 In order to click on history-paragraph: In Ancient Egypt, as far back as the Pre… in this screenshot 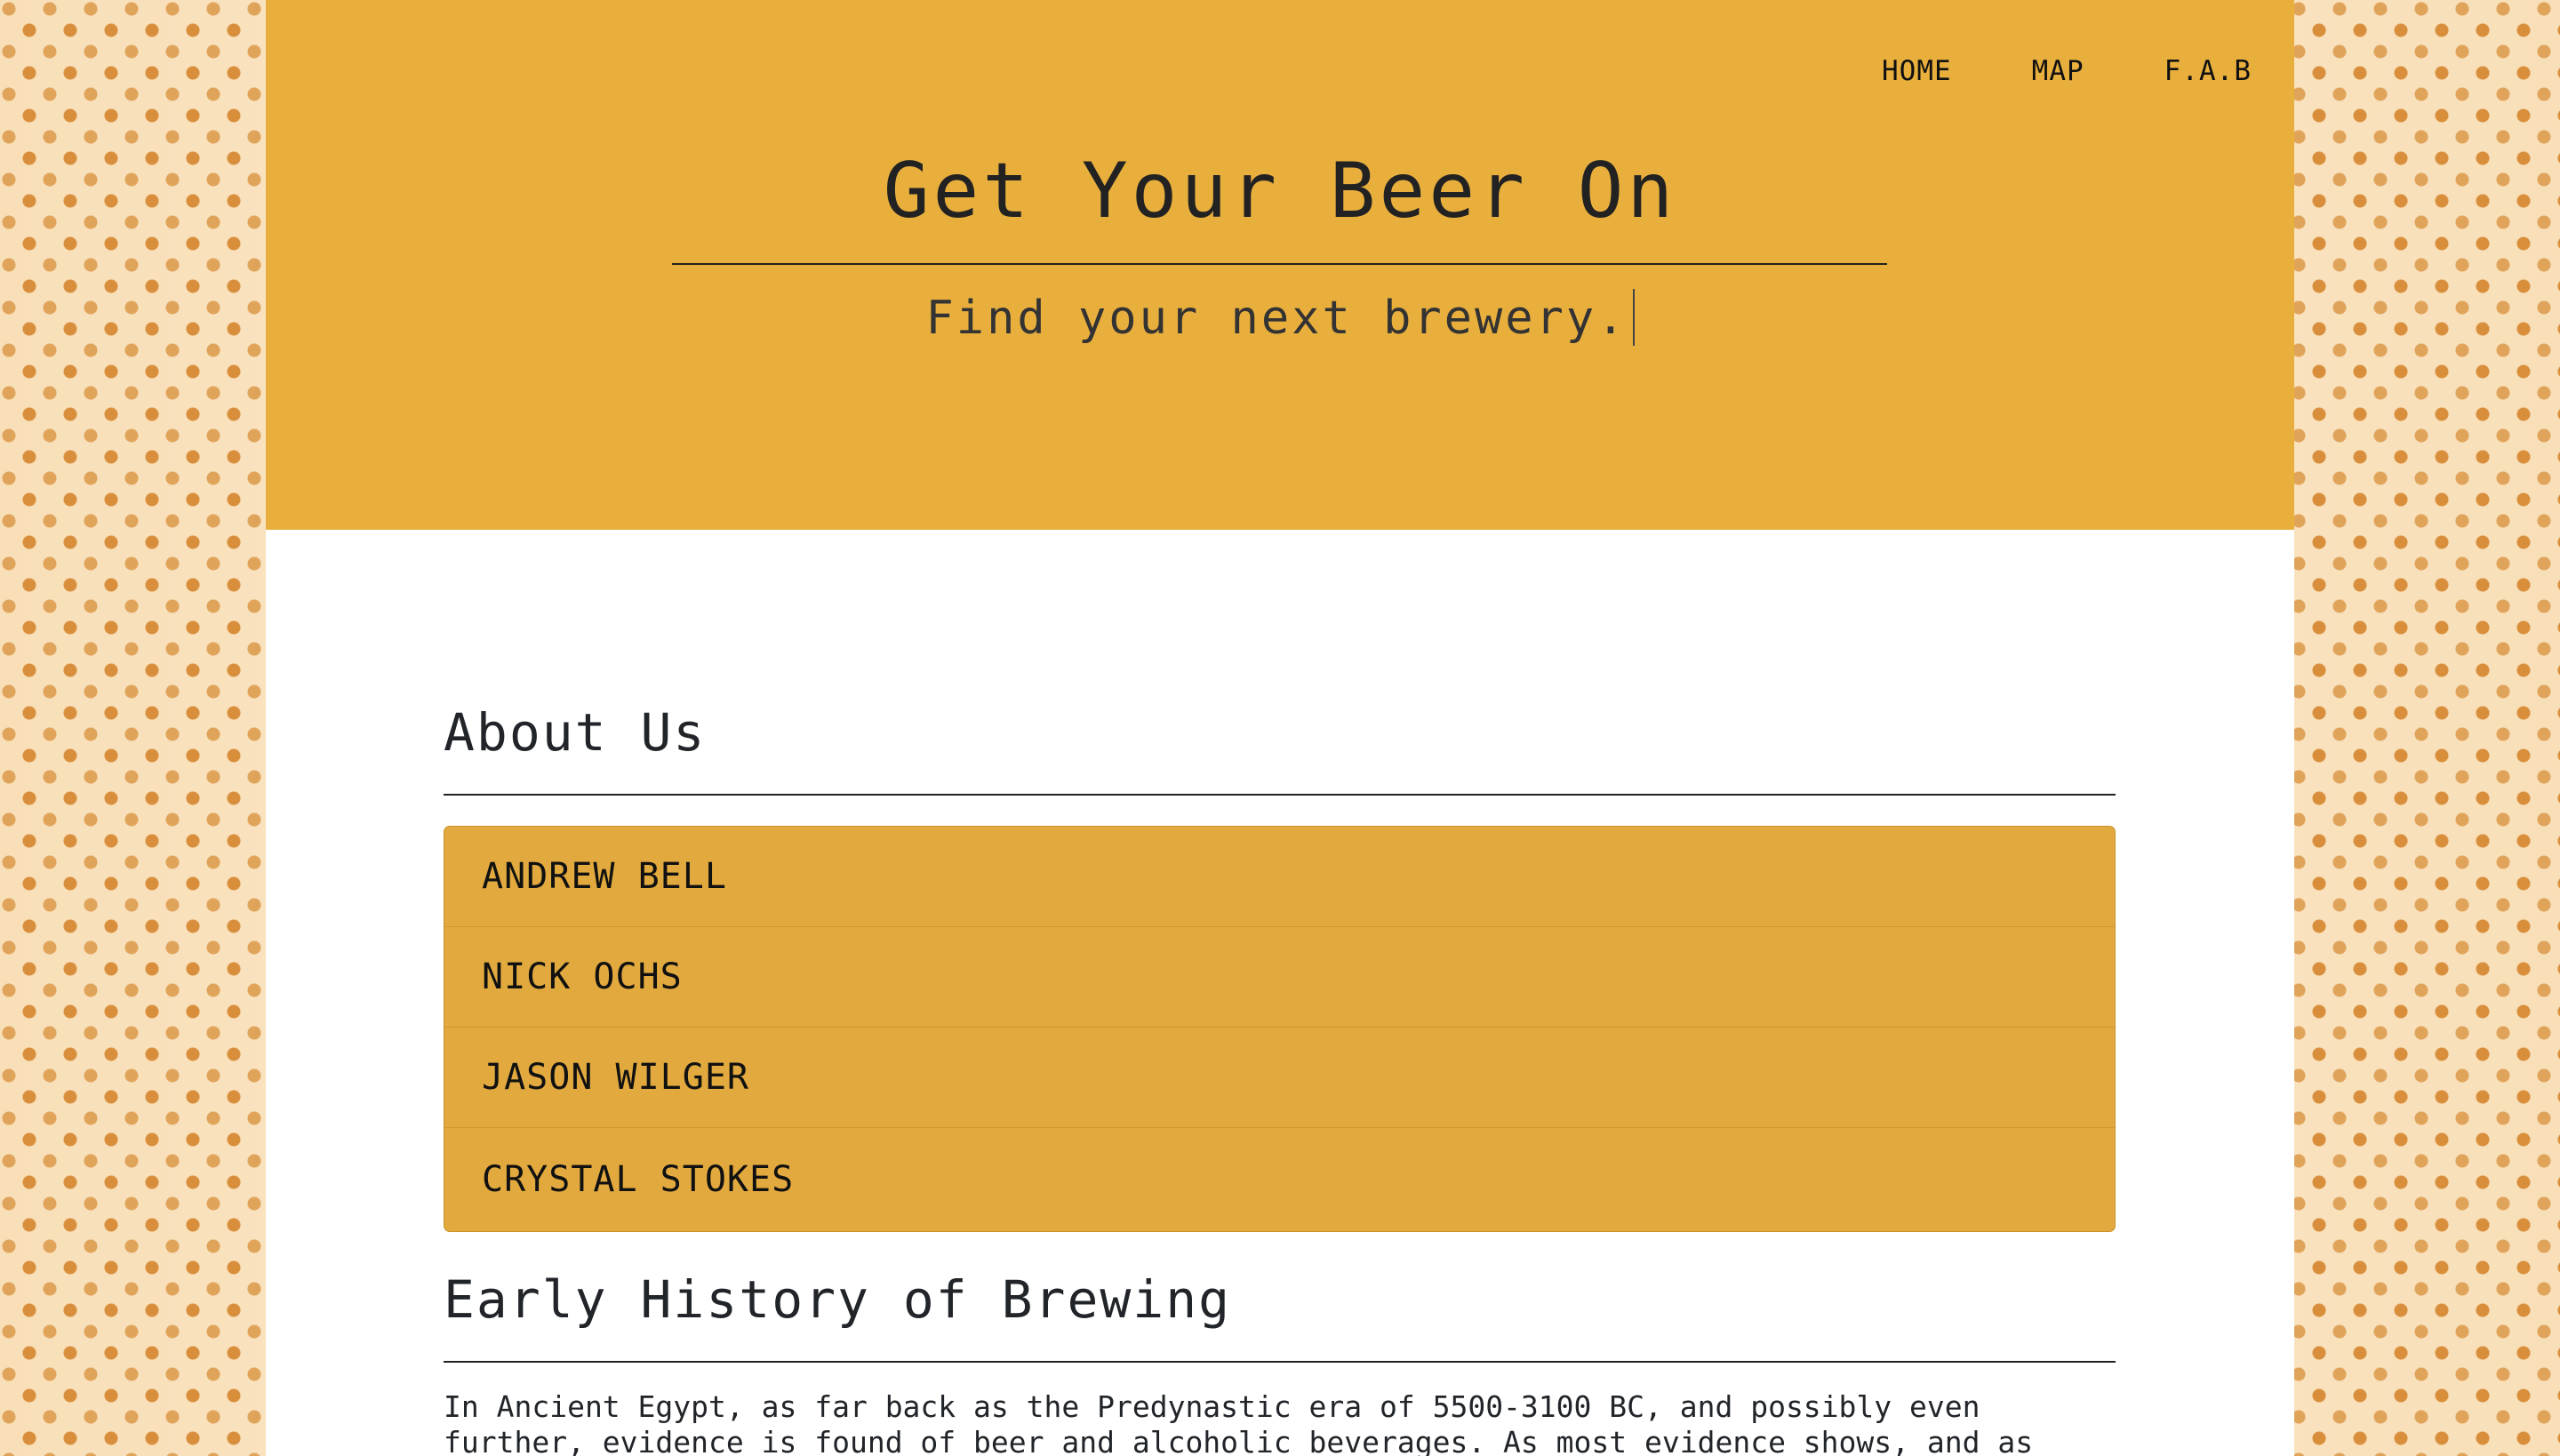, I will do `click(1239, 1422)`.